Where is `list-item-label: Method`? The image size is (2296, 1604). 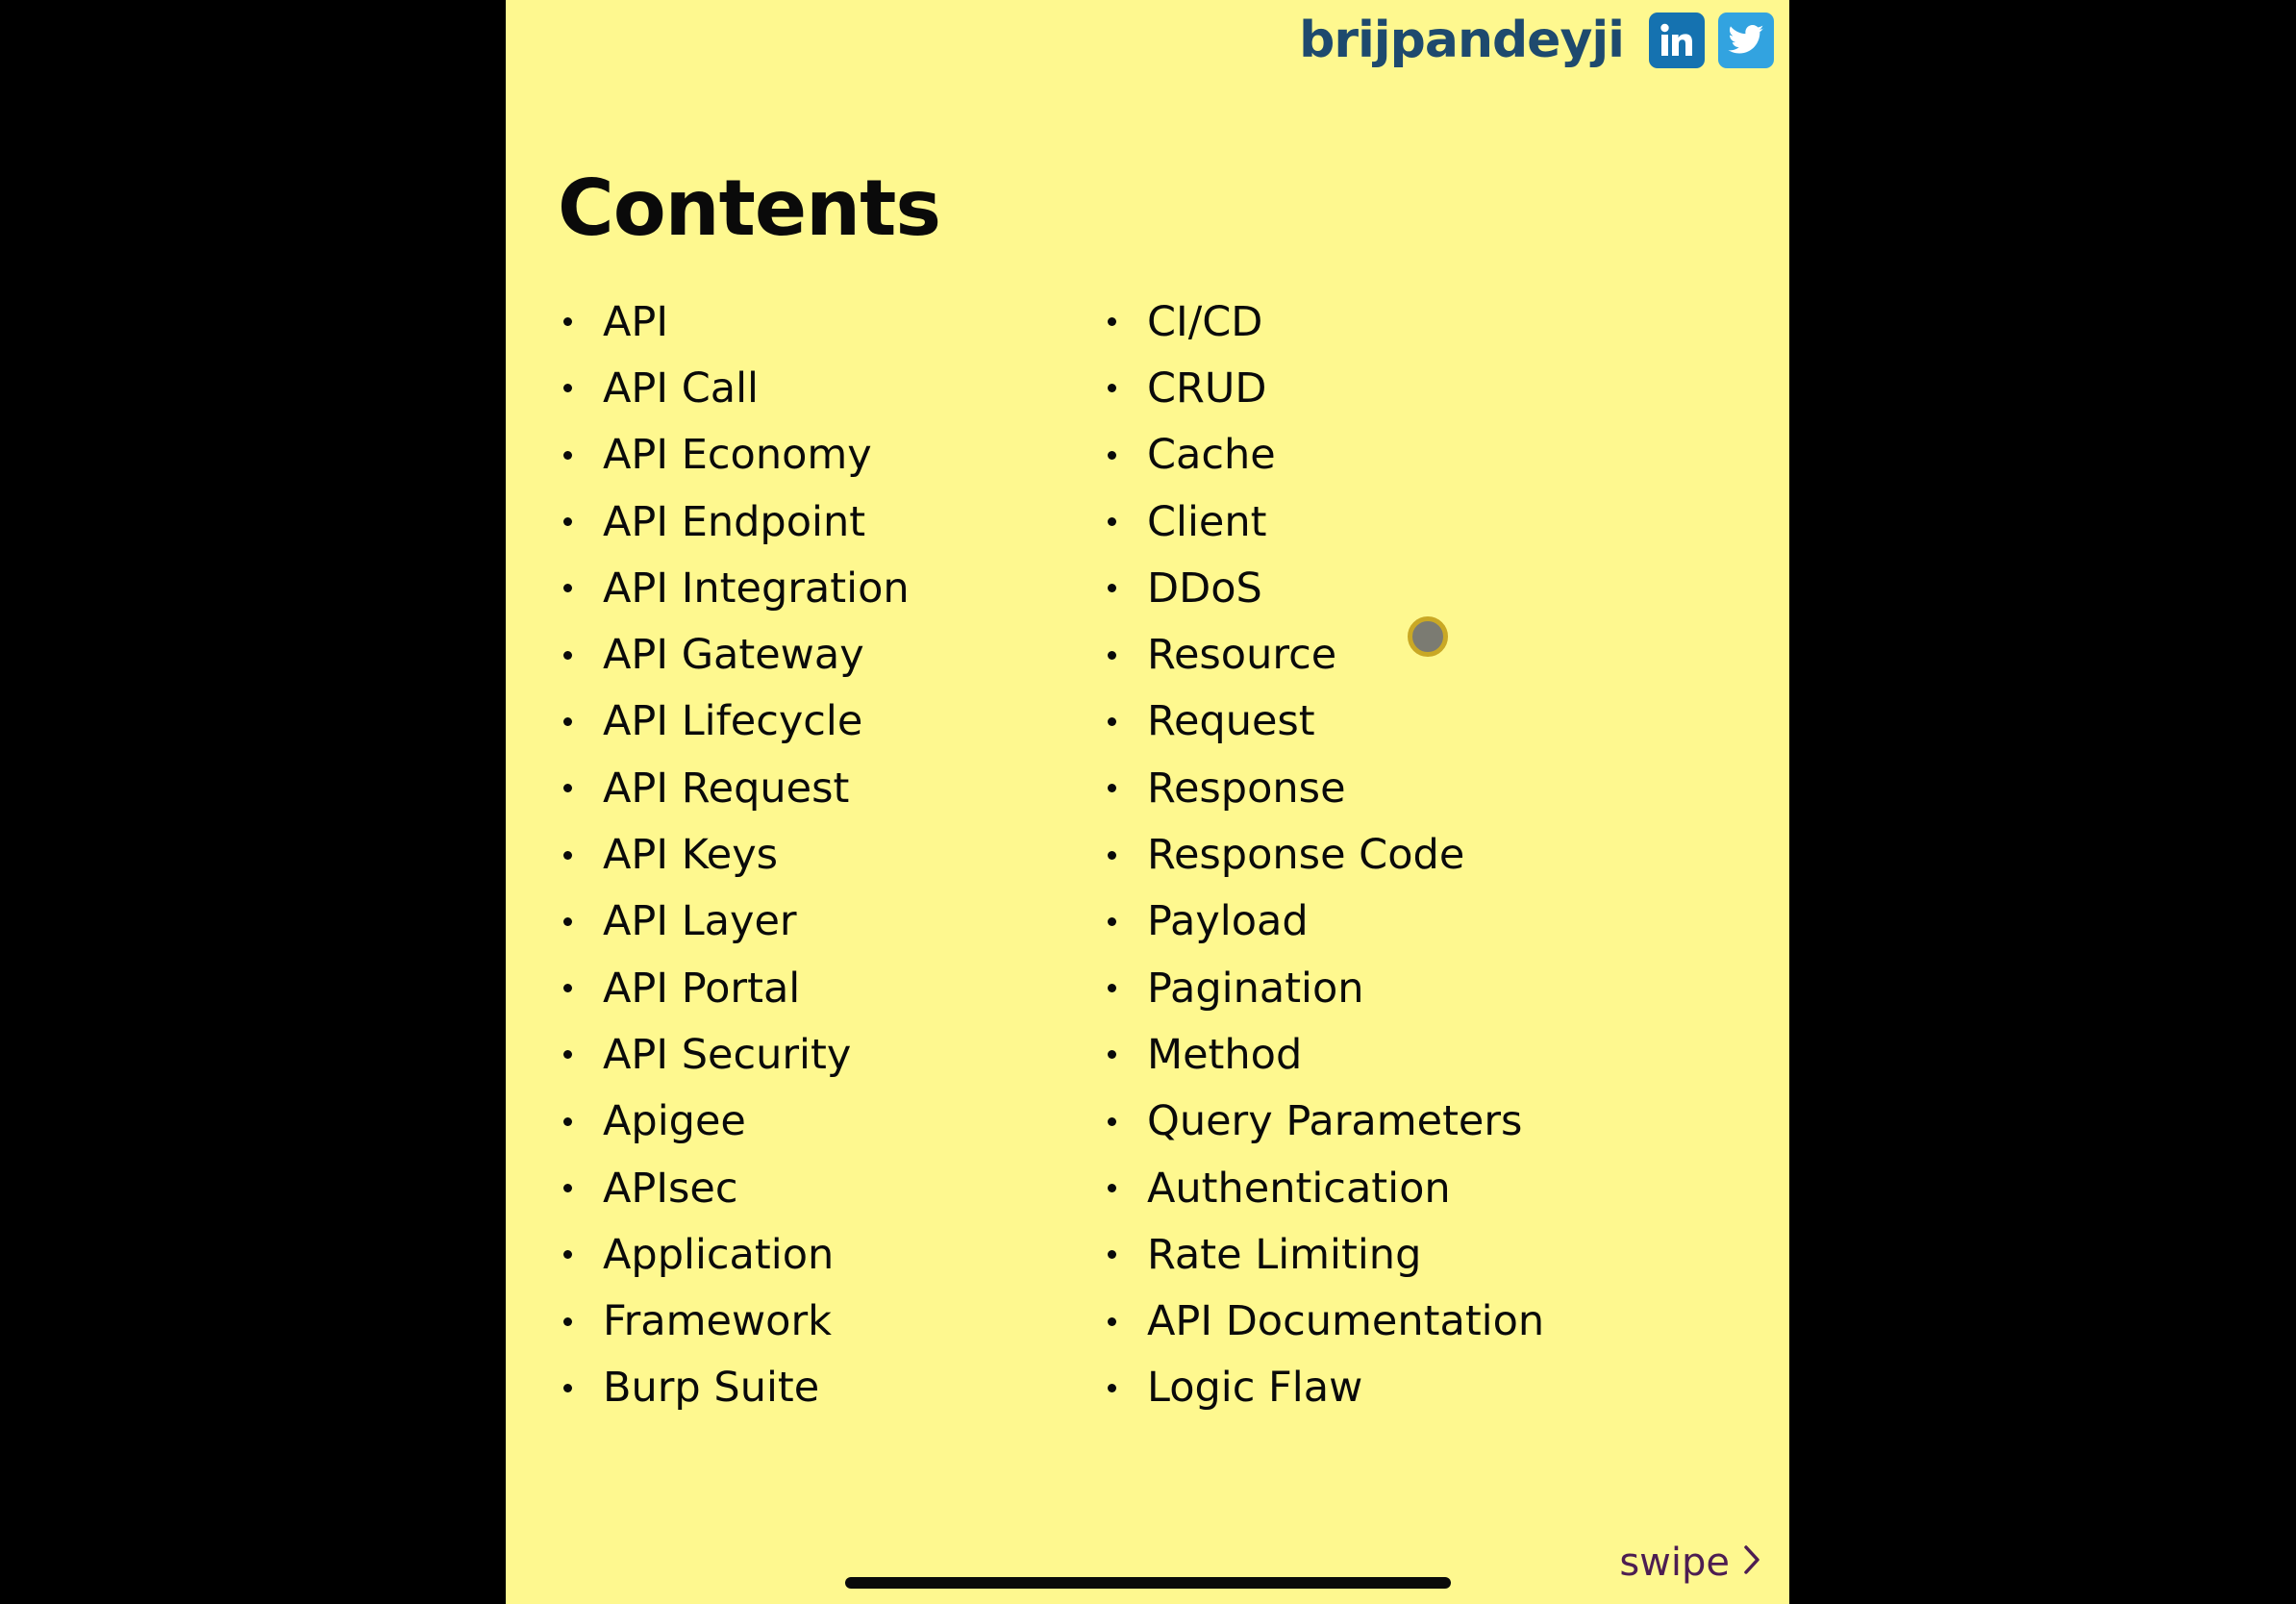 list-item-label: Method is located at coordinates (1225, 1054).